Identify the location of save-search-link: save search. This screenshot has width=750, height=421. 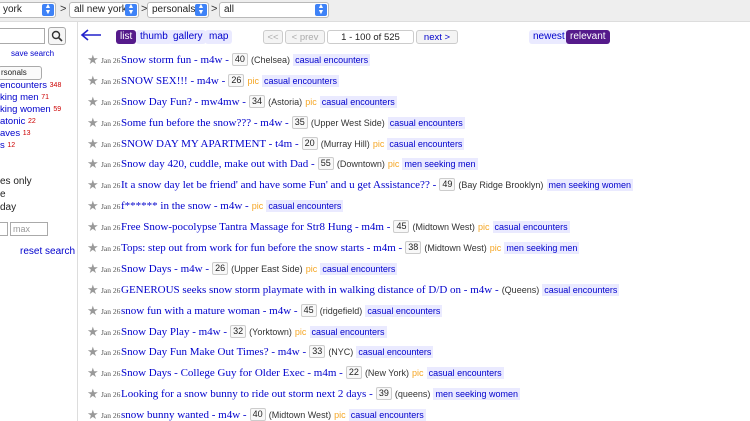
(32, 53).